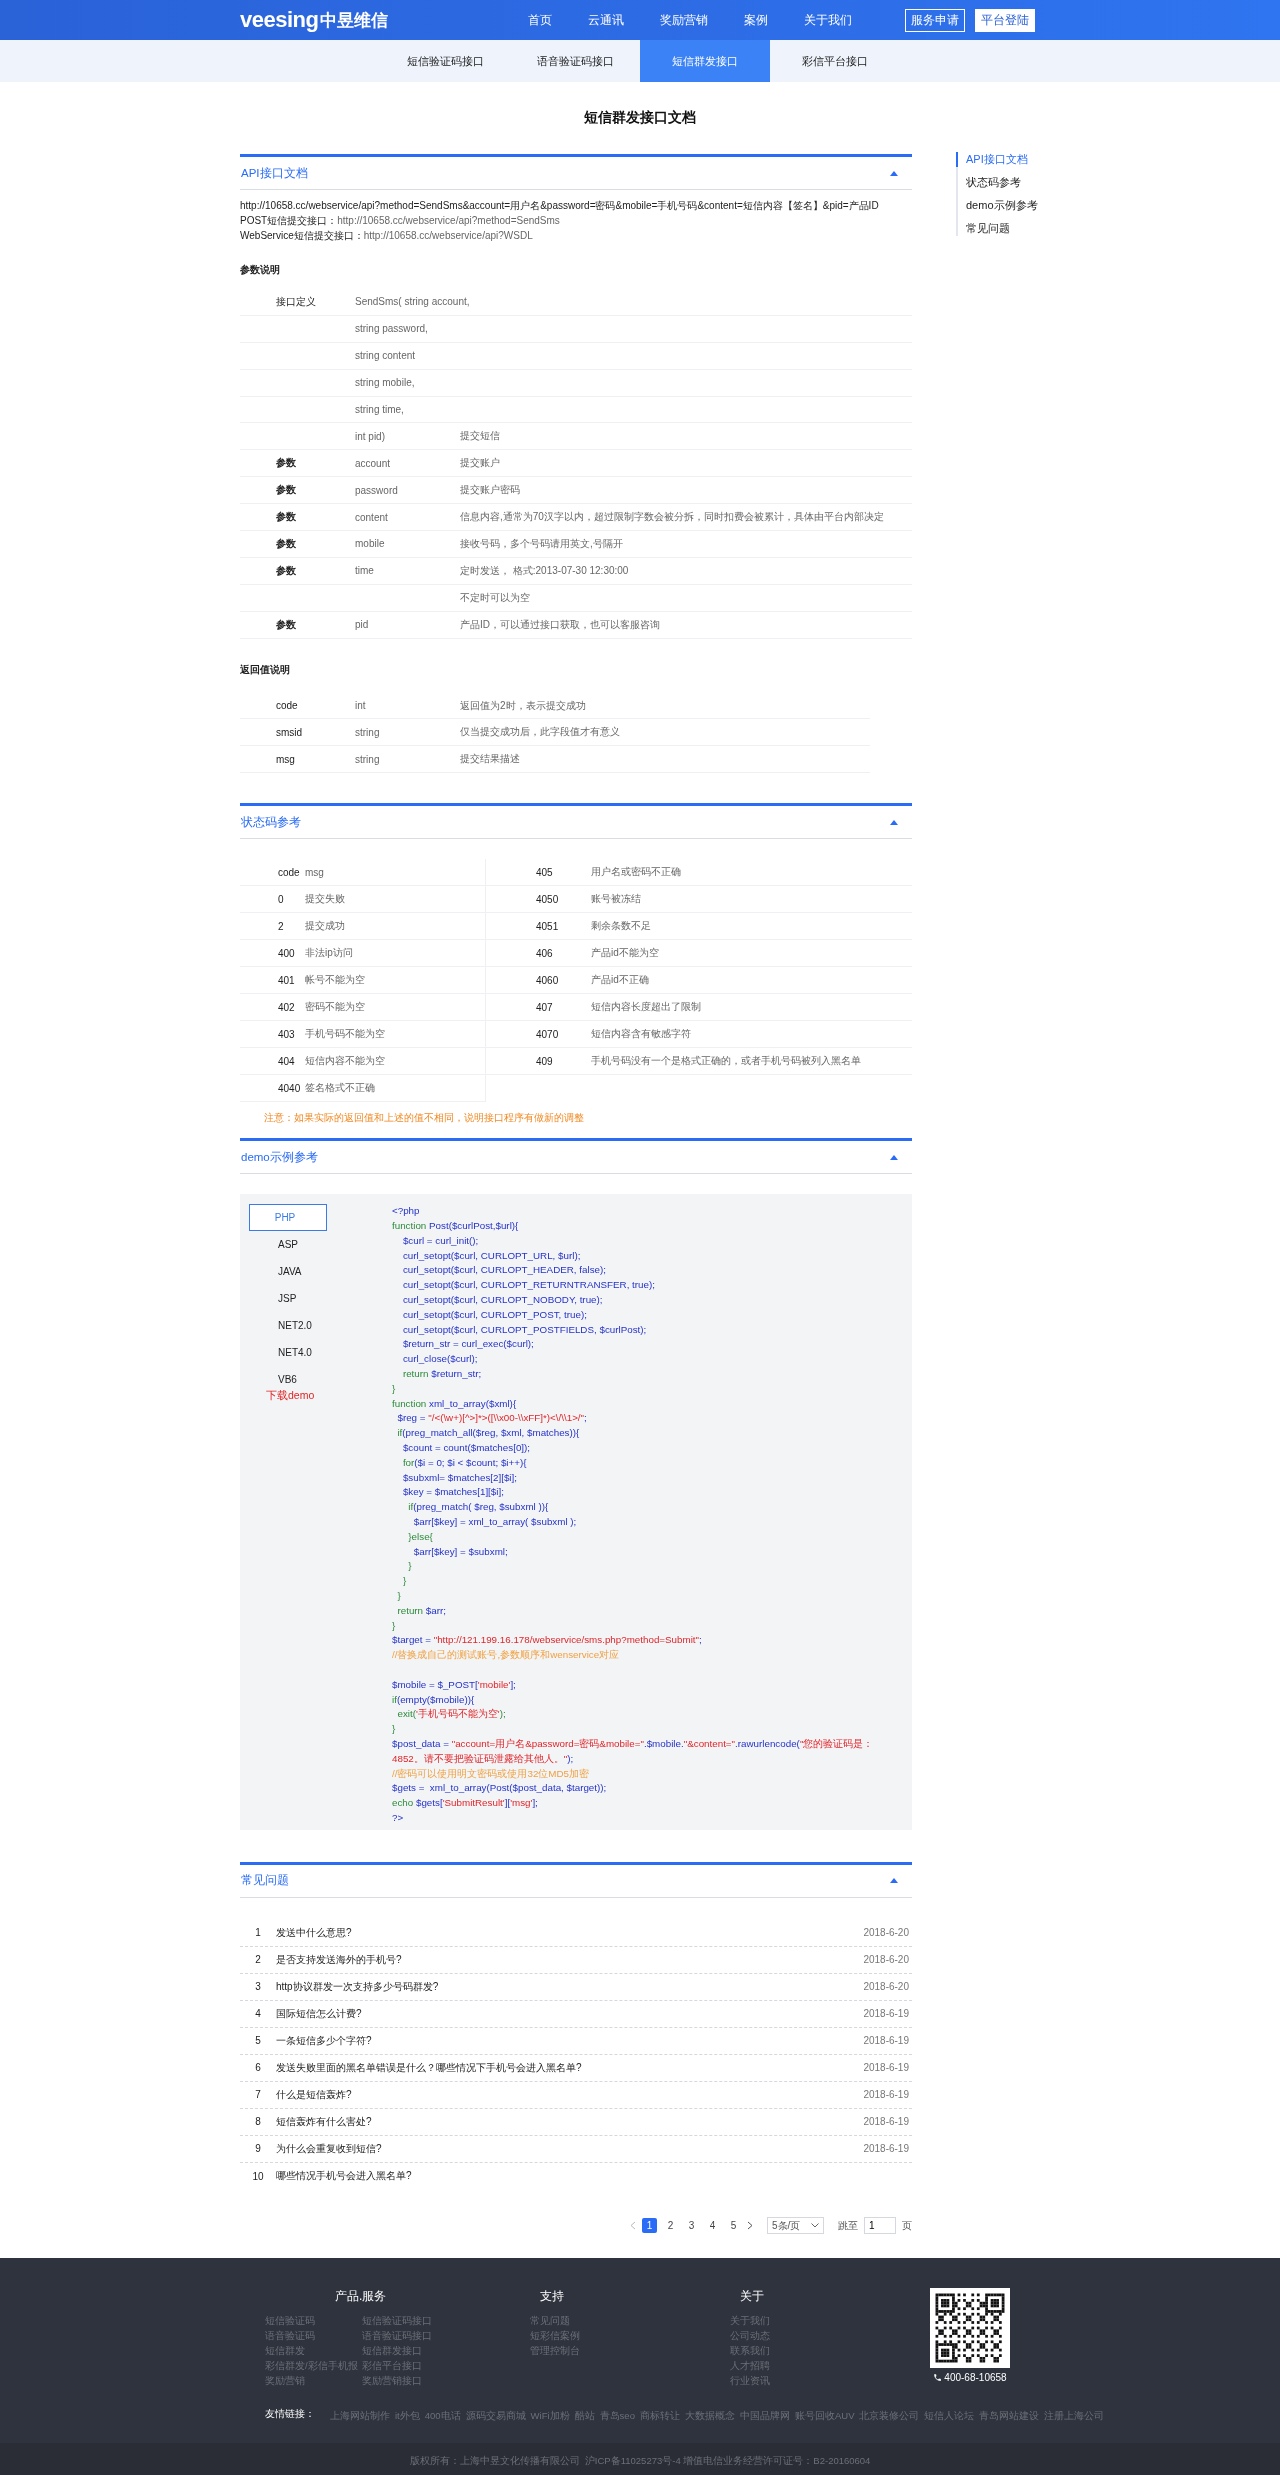  Describe the element at coordinates (480, 463) in the screenshot. I see `table-cell: 提交账户` at that location.